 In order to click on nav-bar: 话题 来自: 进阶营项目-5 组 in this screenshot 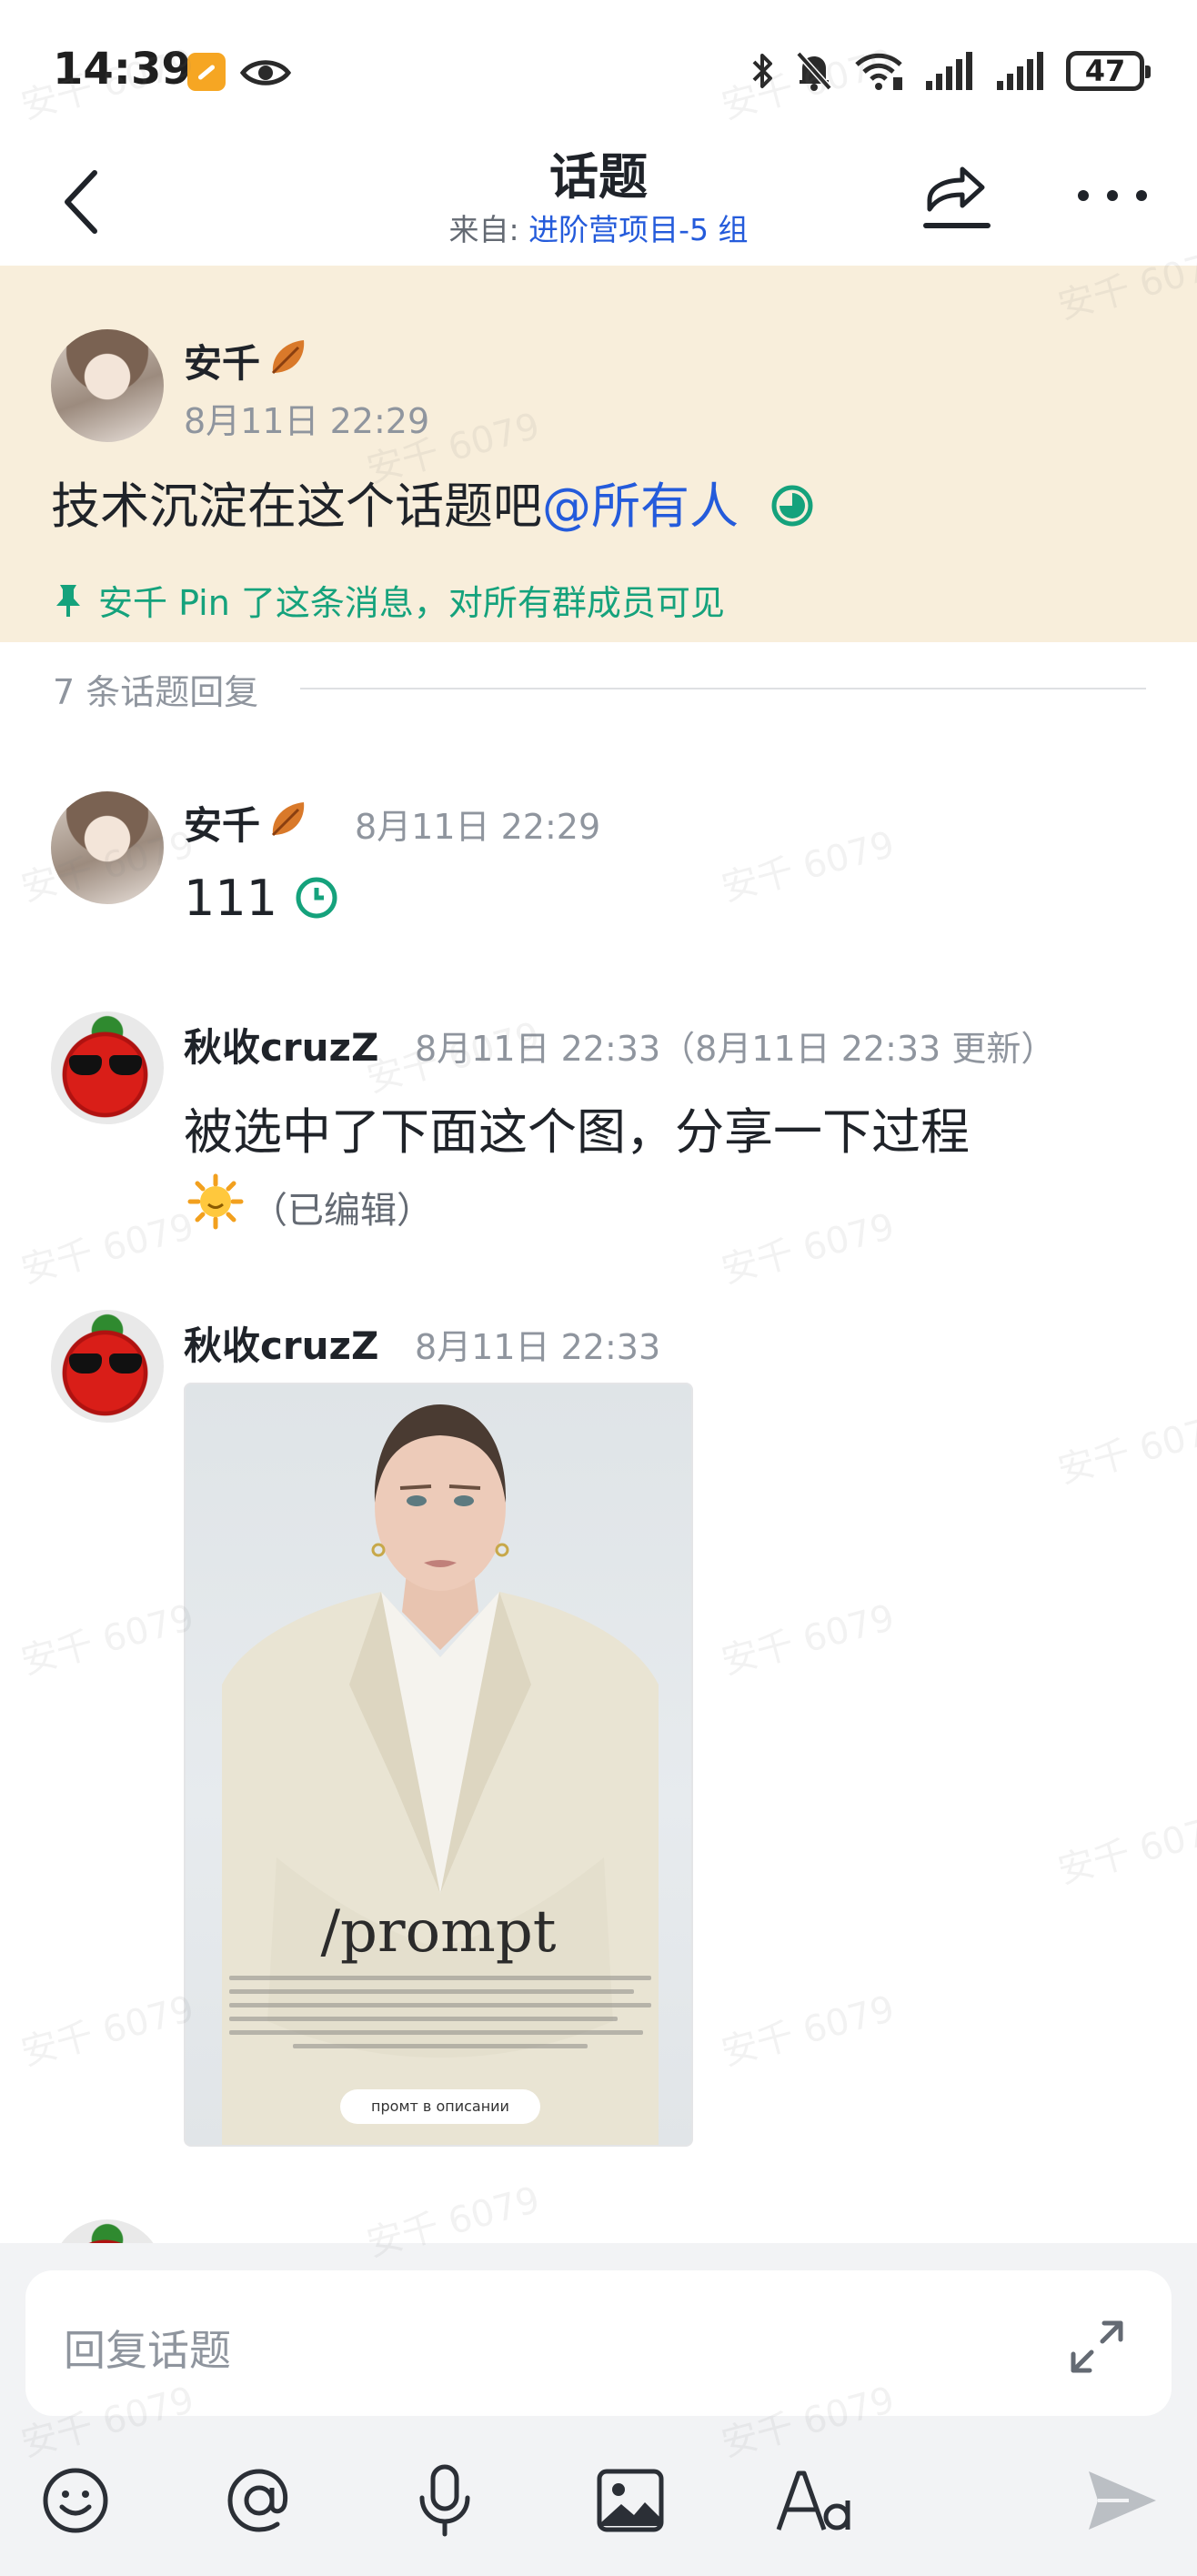, I will do `click(598, 201)`.